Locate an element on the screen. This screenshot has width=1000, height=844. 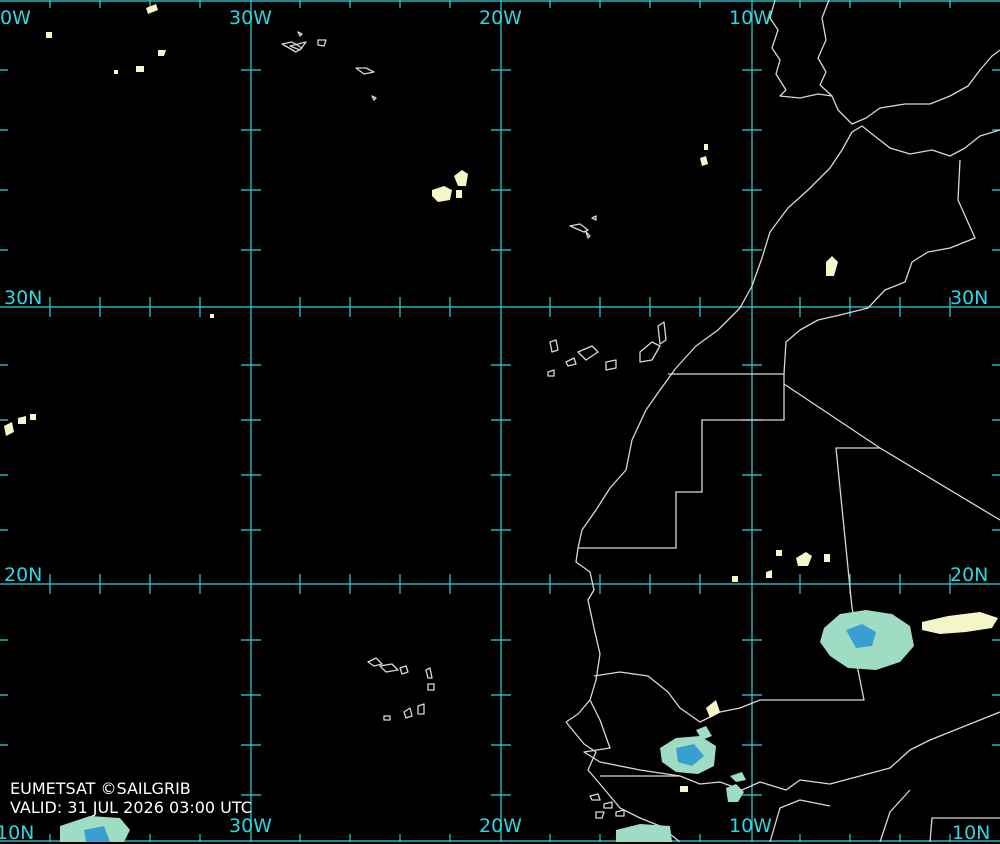
credit-text: EUMETSAT ©SAILGRIB is located at coordinates (100, 788).